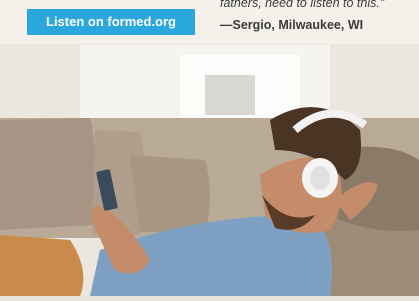 This screenshot has height=301, width=419. Describe the element at coordinates (302, 5) in the screenshot. I see `testimonial-quote: fathers, need to listen to this."` at that location.